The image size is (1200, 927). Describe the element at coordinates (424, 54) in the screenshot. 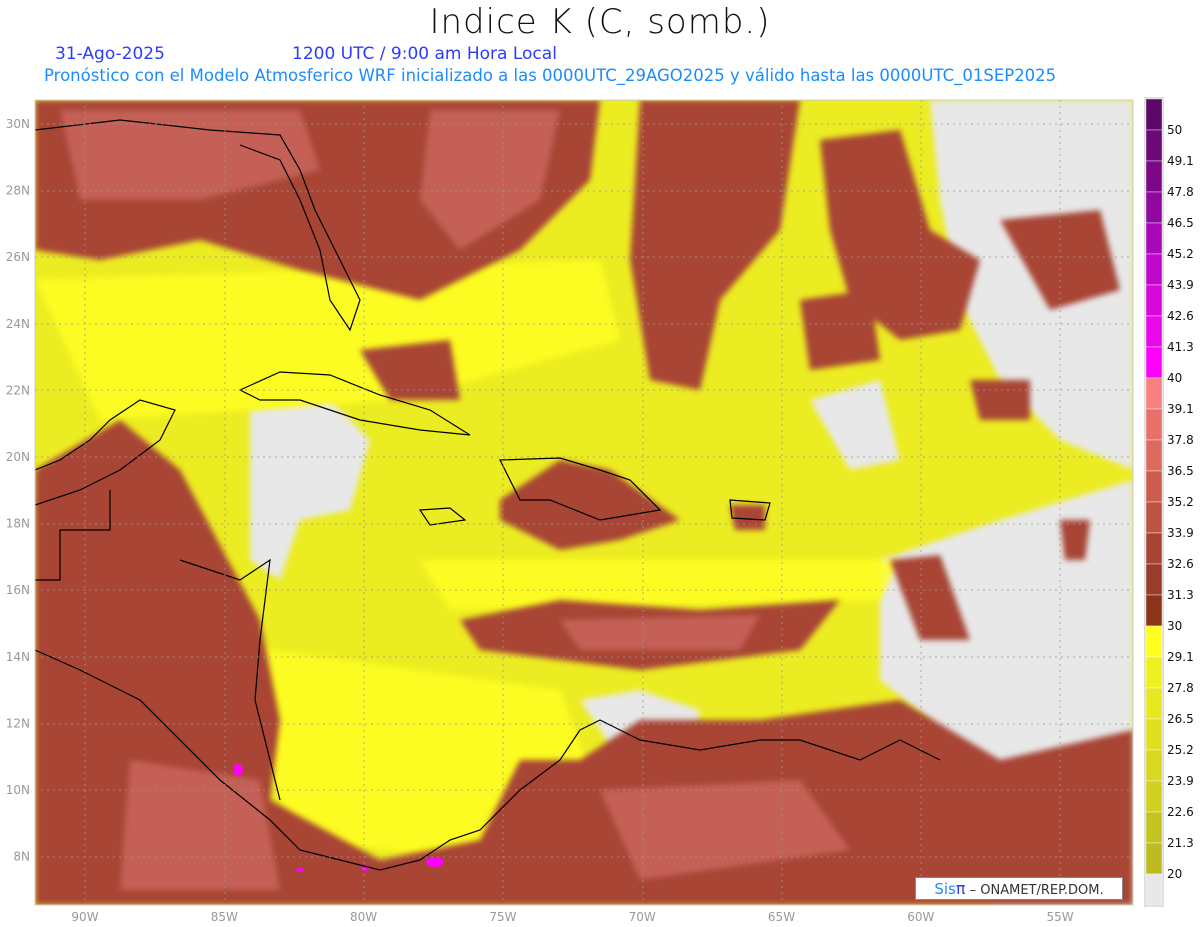

I see `valid-time: 1200 UTC / 9:00 am Hora Local` at that location.